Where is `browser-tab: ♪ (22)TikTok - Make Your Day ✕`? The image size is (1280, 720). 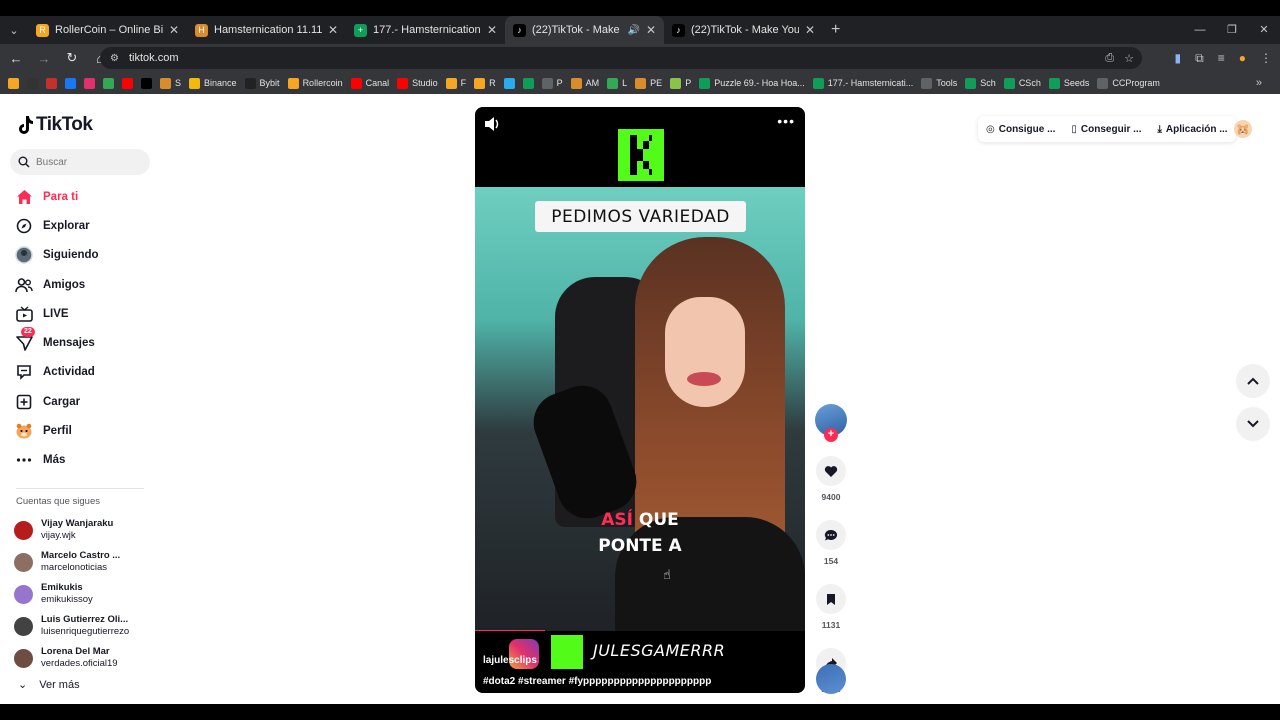 browser-tab: ♪ (22)TikTok - Make Your Day ✕ is located at coordinates (743, 30).